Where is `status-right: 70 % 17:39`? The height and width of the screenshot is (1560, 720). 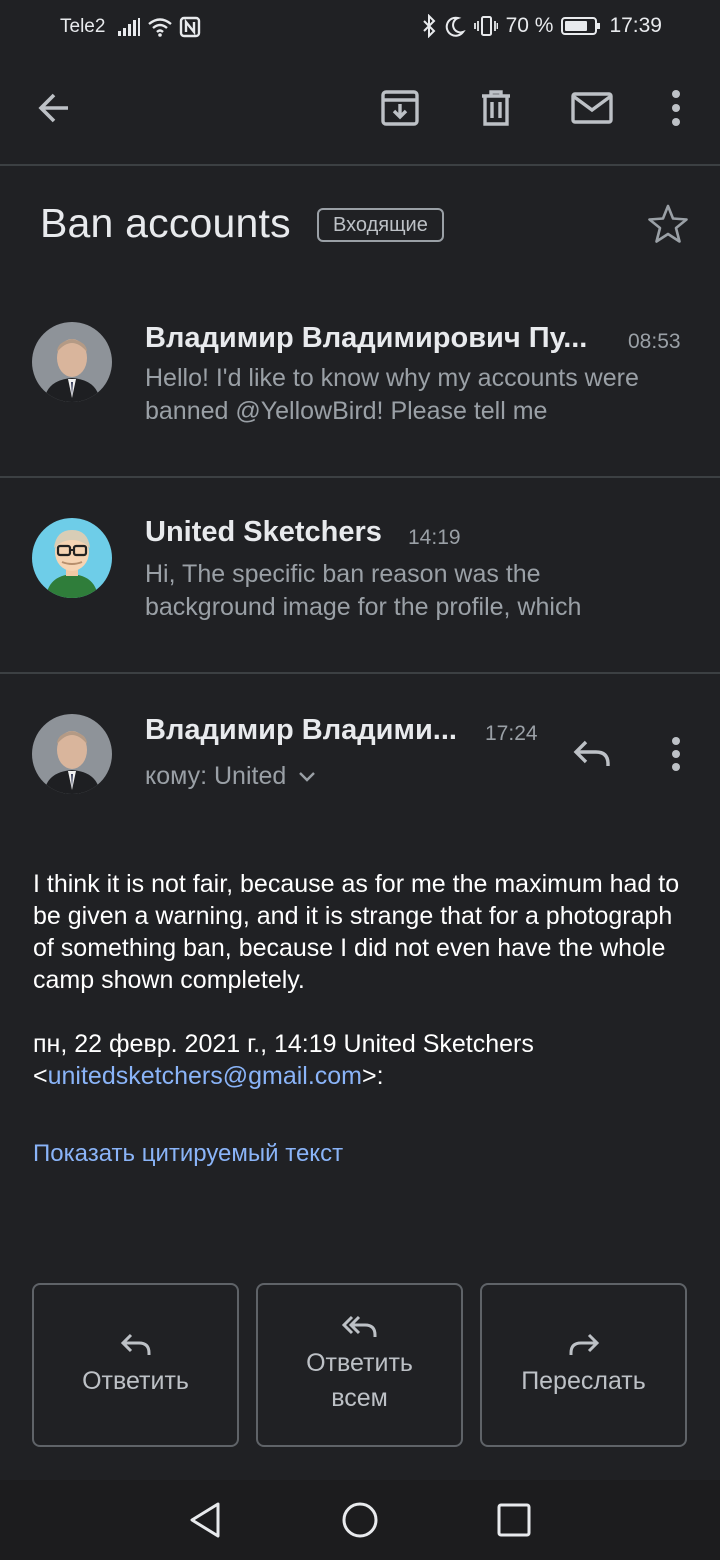
status-right: 70 % 17:39 is located at coordinates (542, 26).